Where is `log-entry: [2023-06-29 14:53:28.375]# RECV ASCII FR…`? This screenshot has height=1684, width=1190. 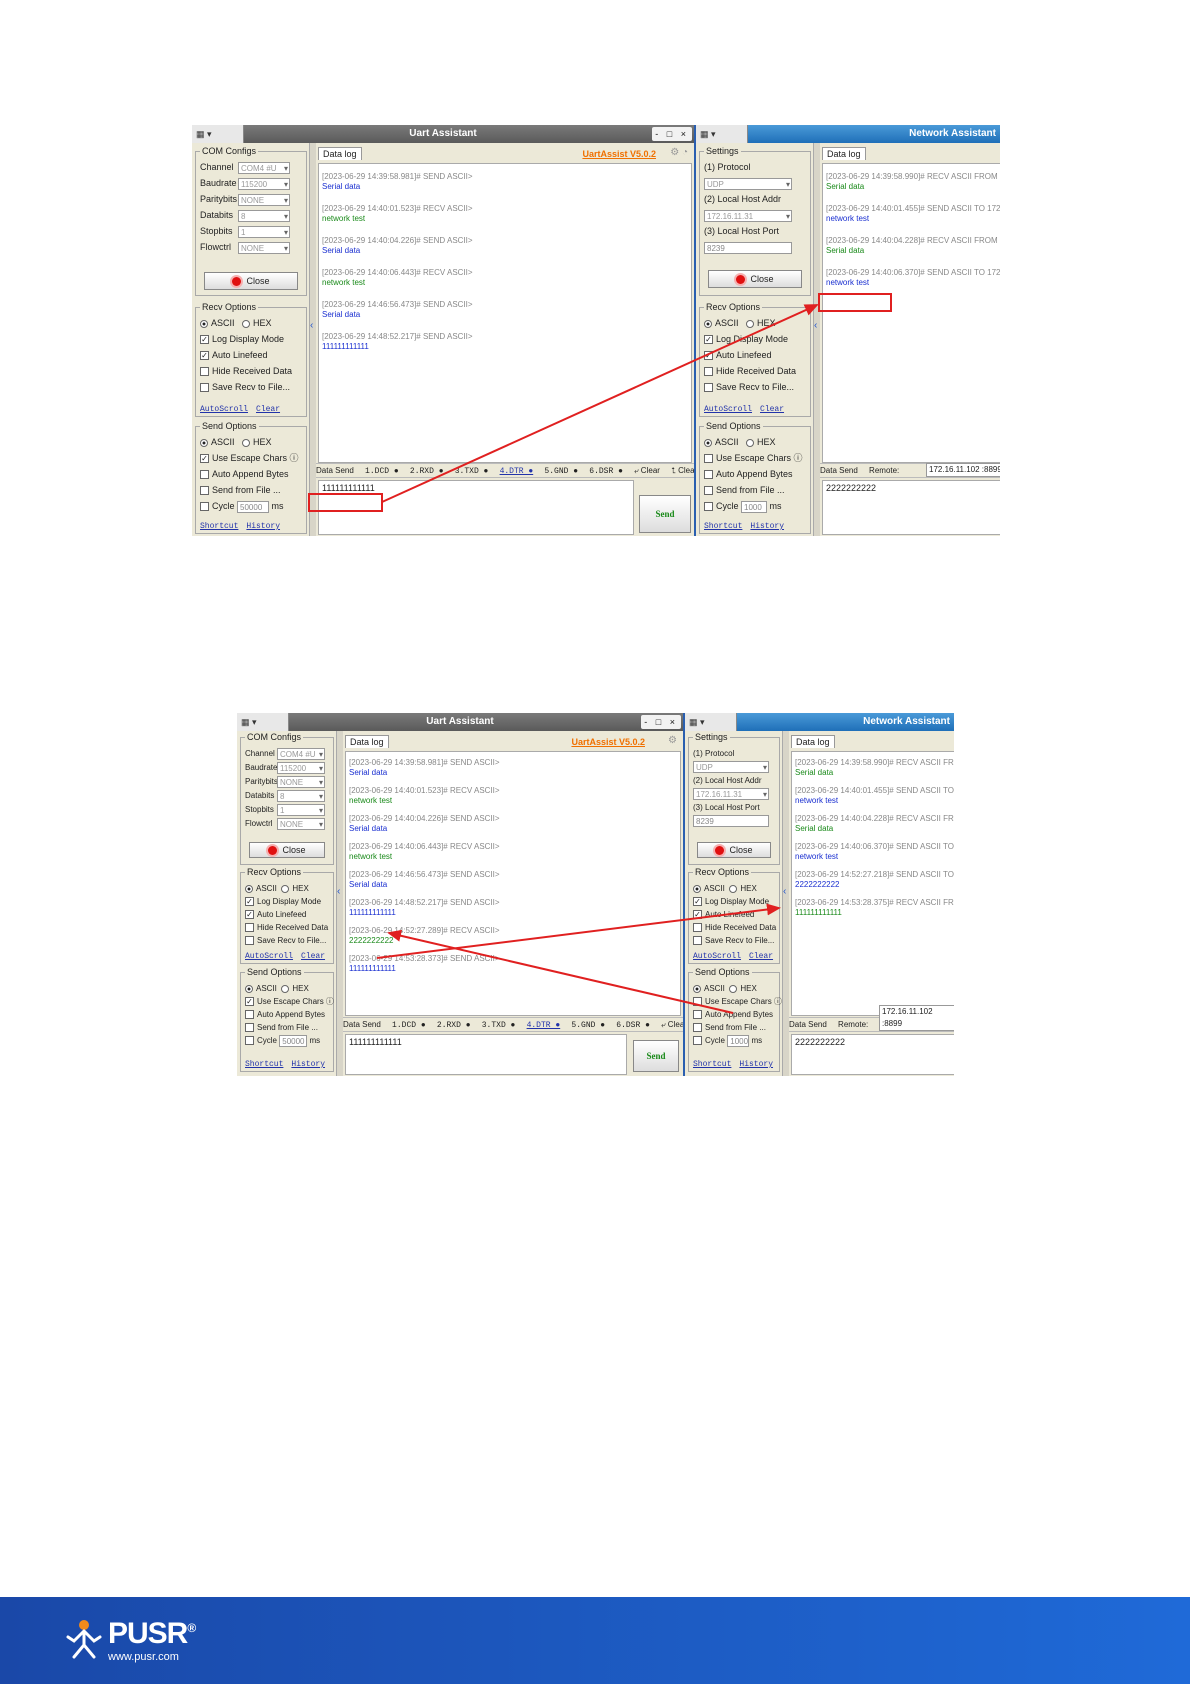 log-entry: [2023-06-29 14:53:28.375]# RECV ASCII FR… is located at coordinates (874, 908).